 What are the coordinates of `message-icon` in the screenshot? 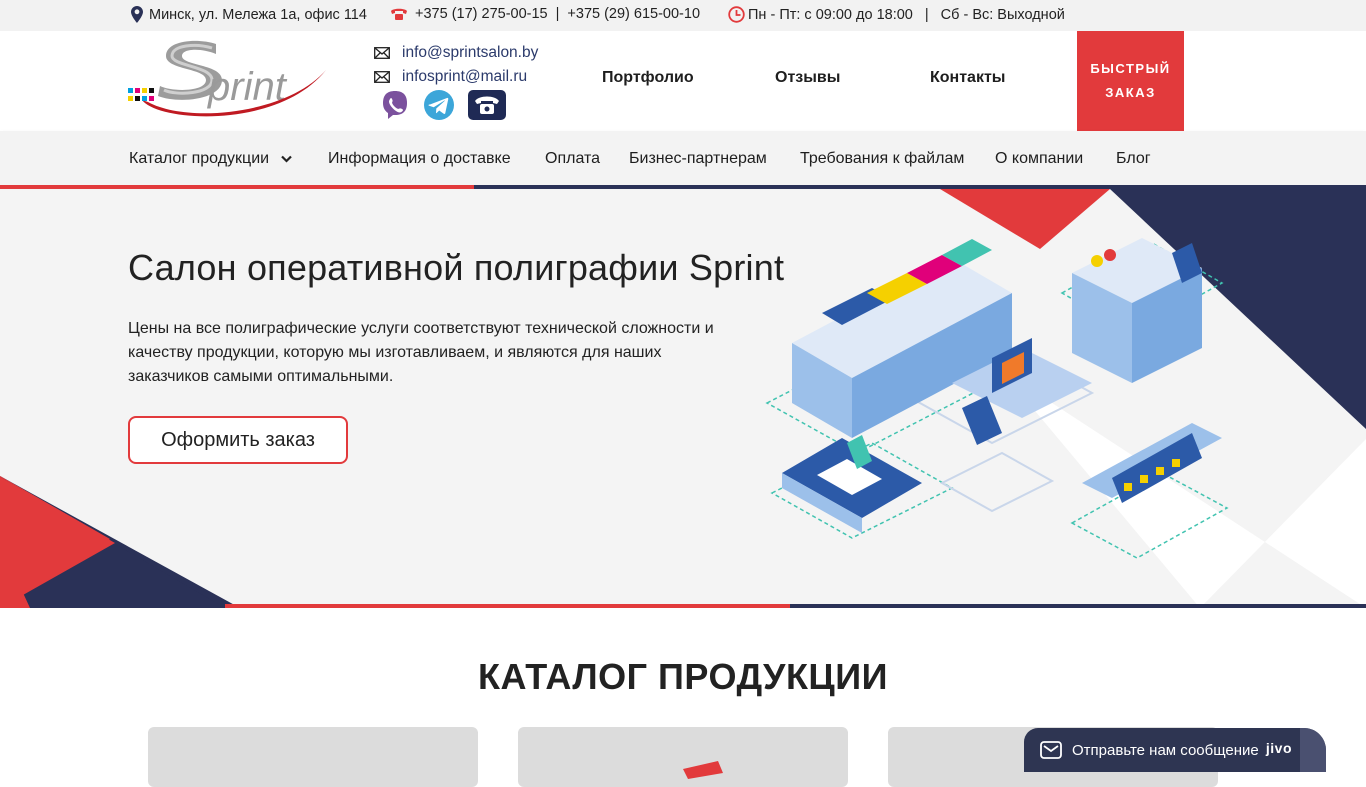 It's located at (1051, 750).